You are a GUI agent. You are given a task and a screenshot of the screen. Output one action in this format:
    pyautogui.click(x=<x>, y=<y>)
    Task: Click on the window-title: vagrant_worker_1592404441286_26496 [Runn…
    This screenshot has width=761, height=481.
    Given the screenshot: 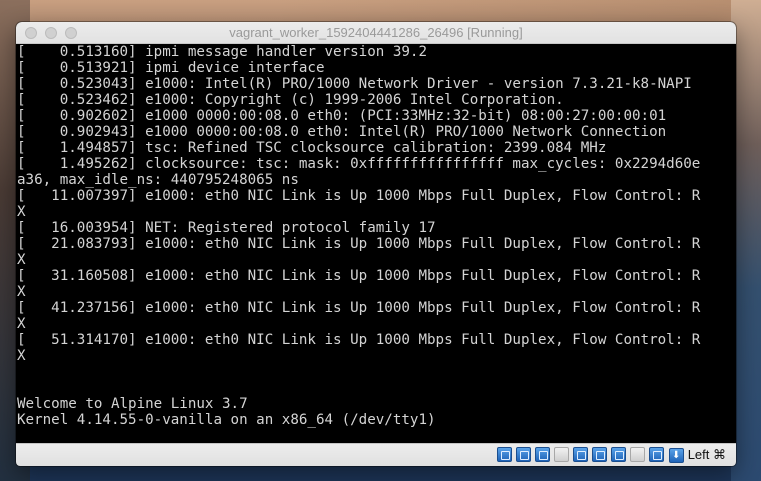 What is the action you would take?
    pyautogui.click(x=376, y=32)
    